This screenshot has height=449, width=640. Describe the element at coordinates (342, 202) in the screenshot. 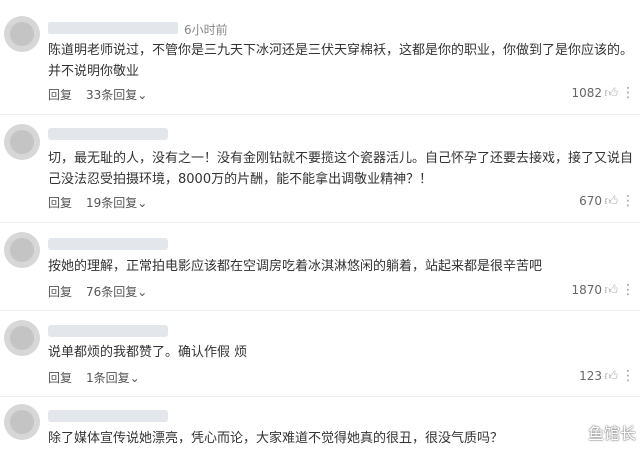

I see `comment-actions: 回复 19条回复⌄ 670 👍︎ ⋮` at that location.